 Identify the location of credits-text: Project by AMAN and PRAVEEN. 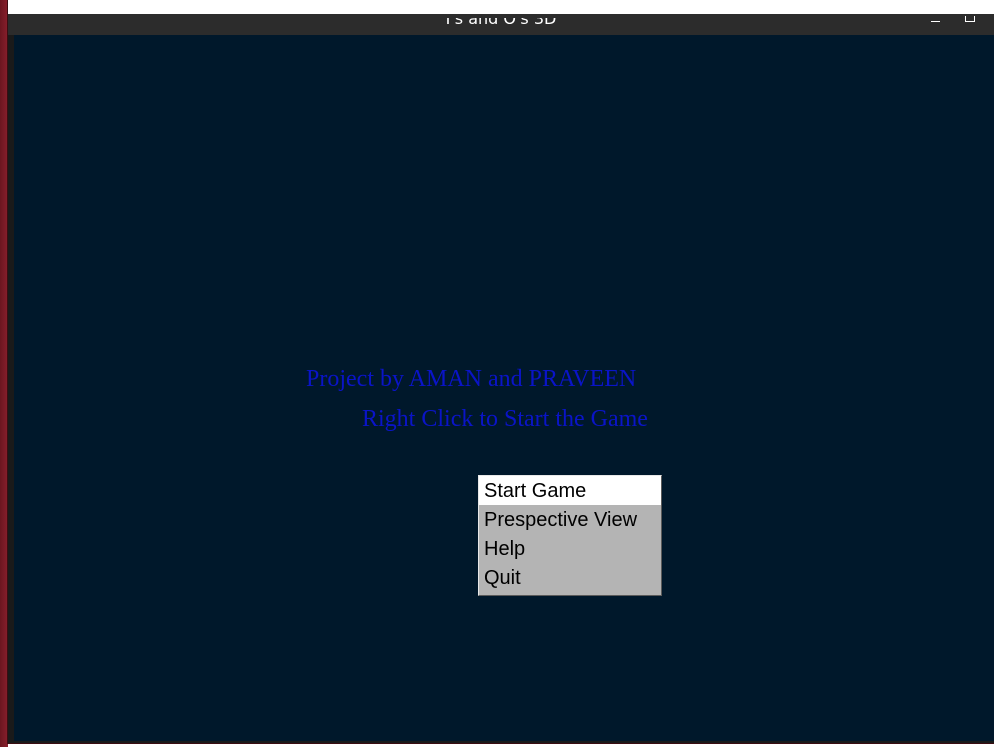
(471, 379).